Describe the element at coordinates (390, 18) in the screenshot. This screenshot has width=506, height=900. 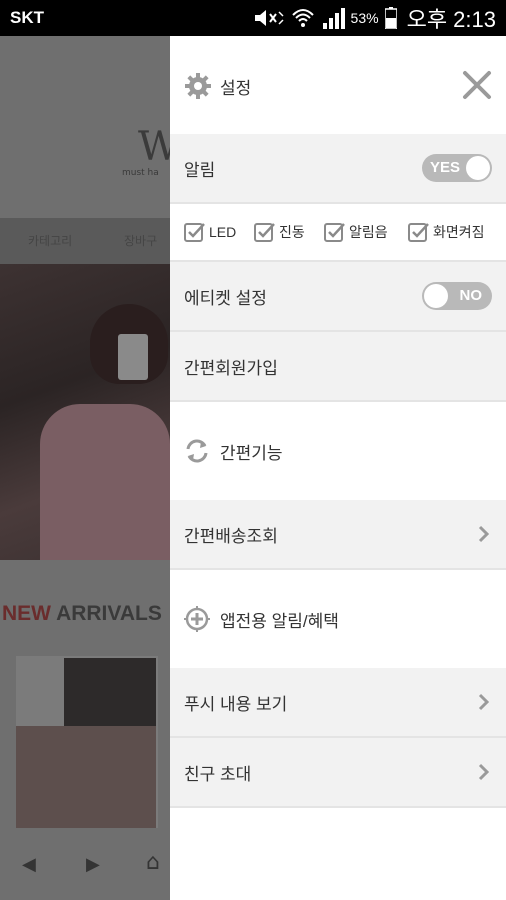
I see `battery-icon` at that location.